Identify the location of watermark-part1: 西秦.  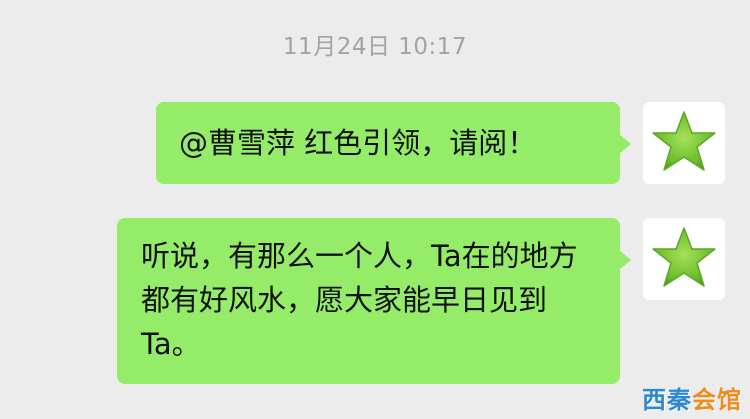
(667, 400).